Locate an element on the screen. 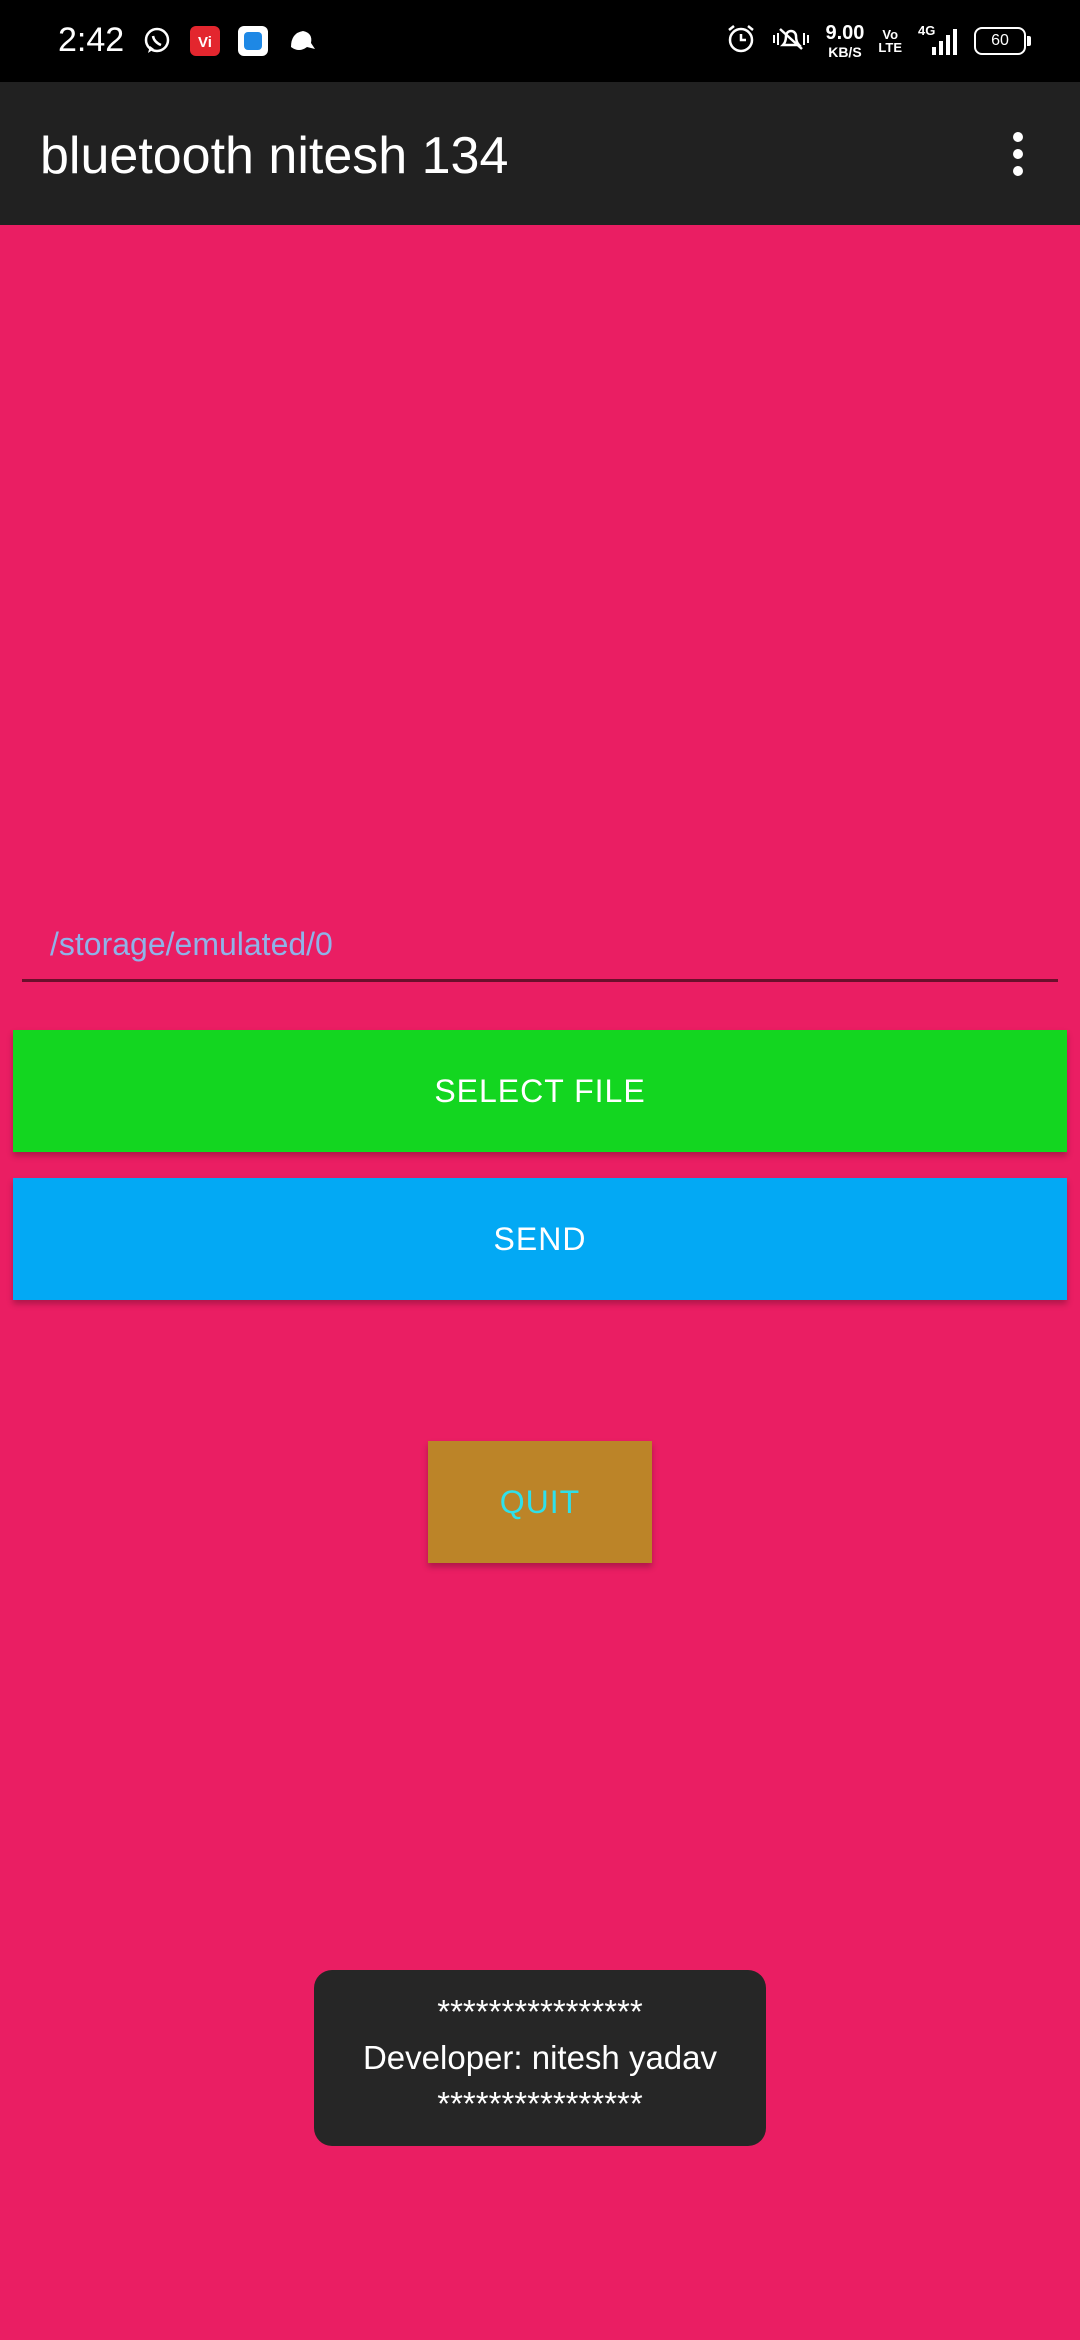 The height and width of the screenshot is (2340, 1080). vi-icon: Vi is located at coordinates (205, 41).